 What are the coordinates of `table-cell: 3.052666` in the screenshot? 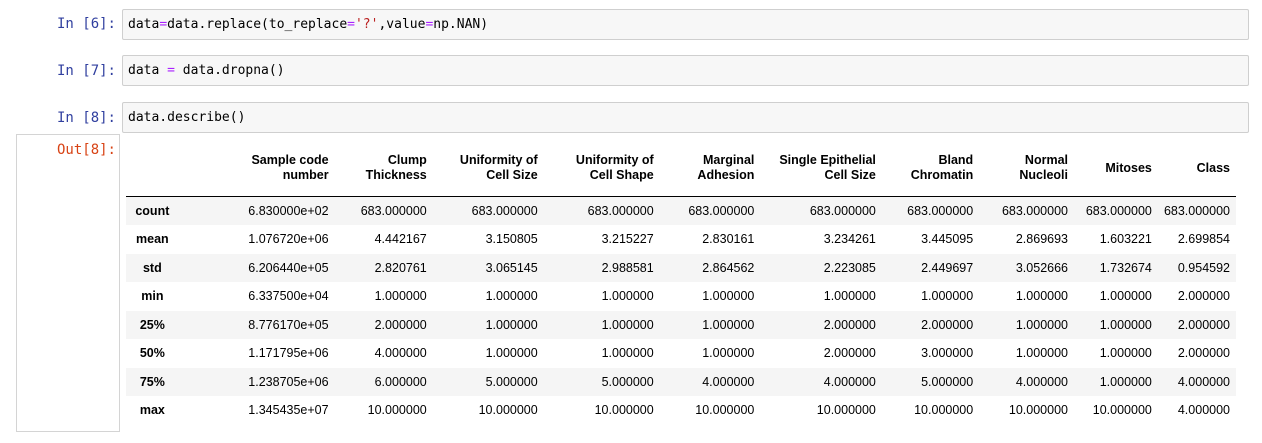 It's located at (1041, 267).